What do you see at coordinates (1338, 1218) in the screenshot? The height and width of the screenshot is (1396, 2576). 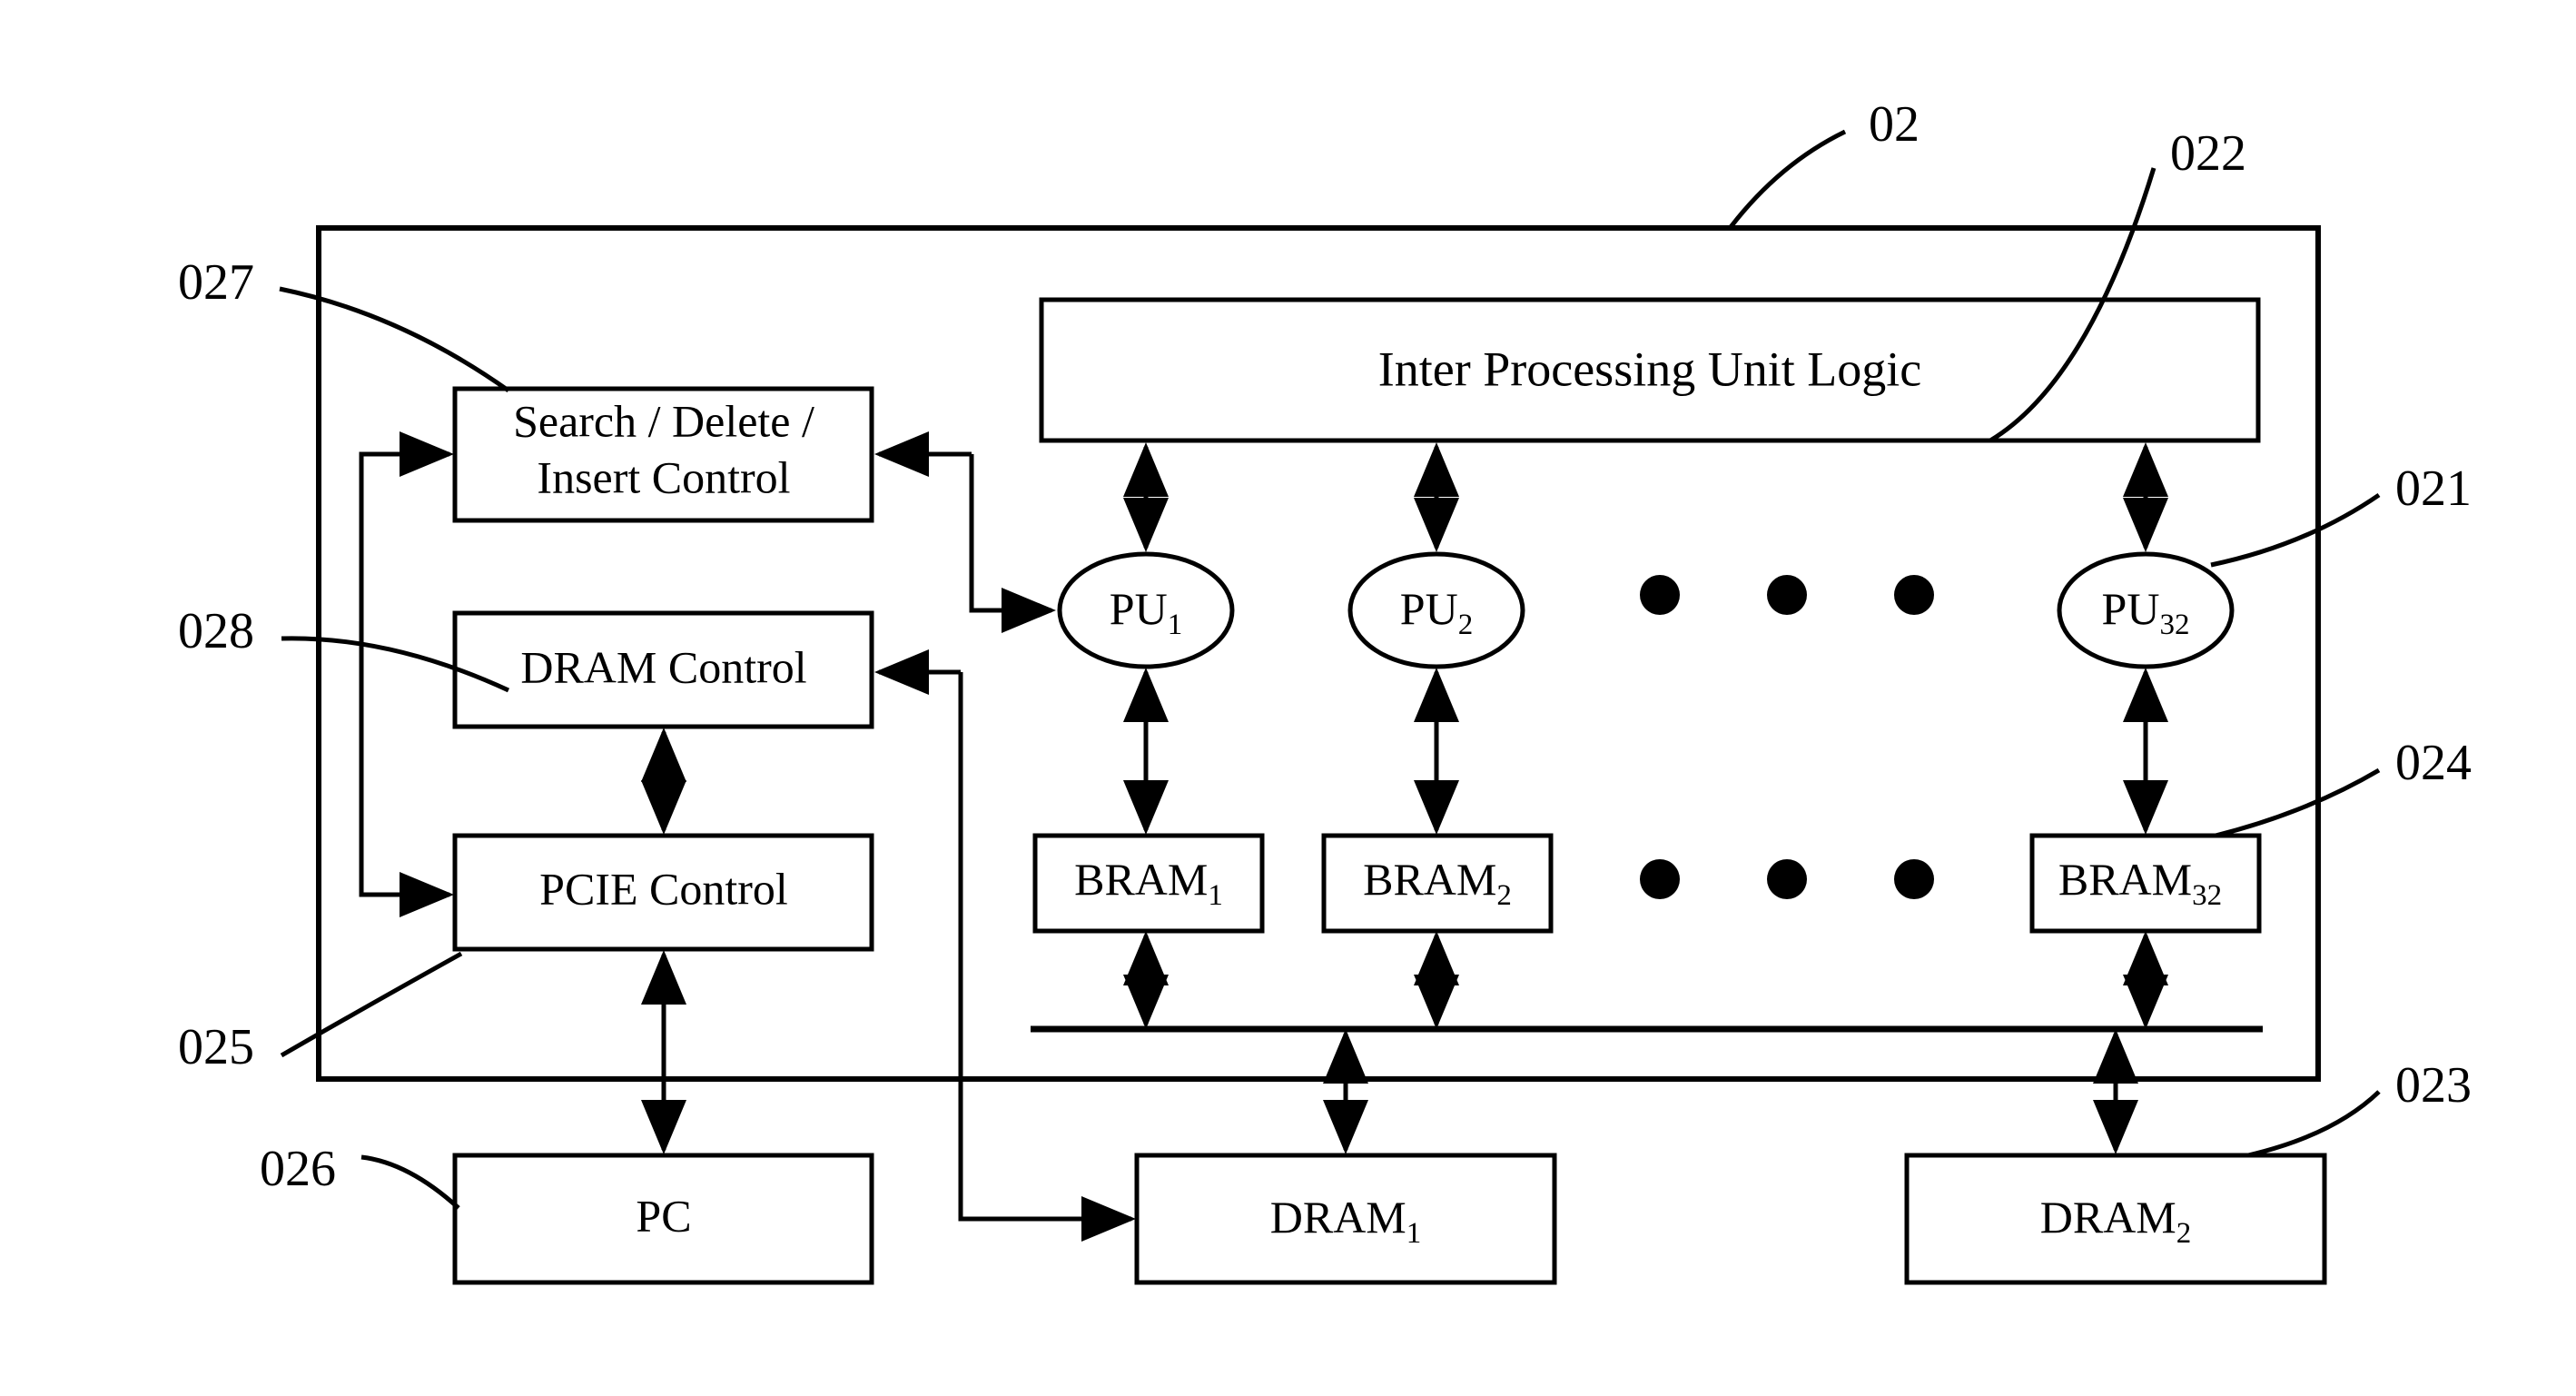 I see `dram-1-label-base: DRAM` at bounding box center [1338, 1218].